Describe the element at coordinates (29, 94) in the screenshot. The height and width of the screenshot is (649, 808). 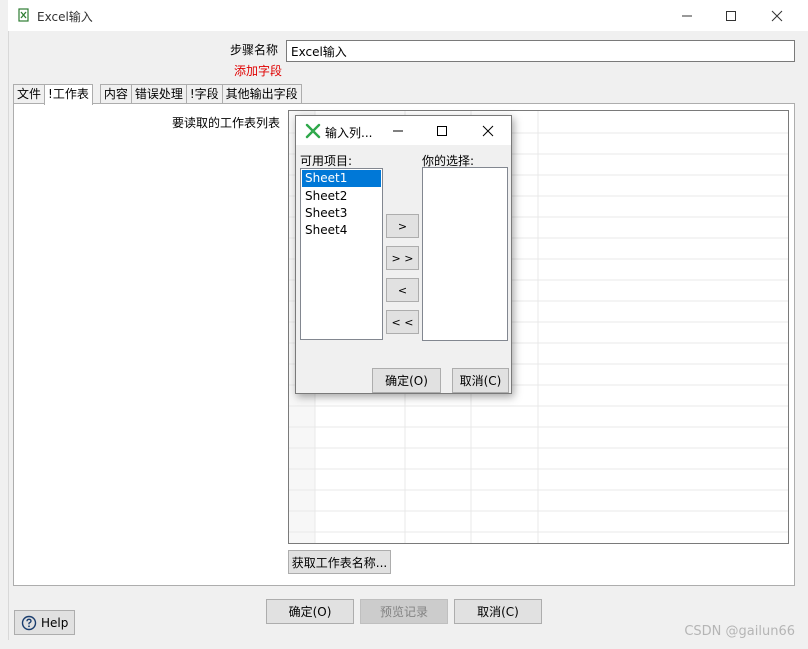
I see `tab-file: 文件` at that location.